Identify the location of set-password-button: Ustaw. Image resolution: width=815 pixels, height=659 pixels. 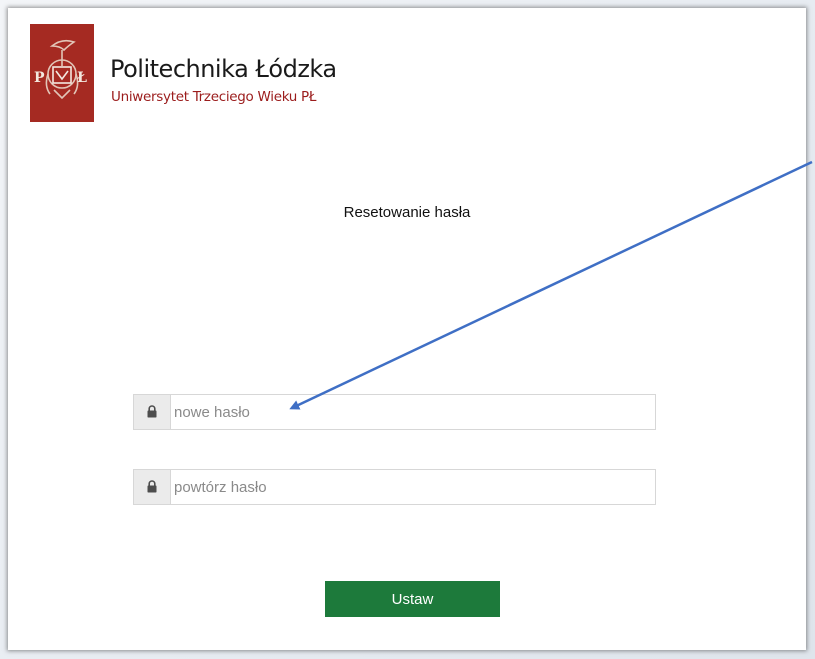
(412, 599).